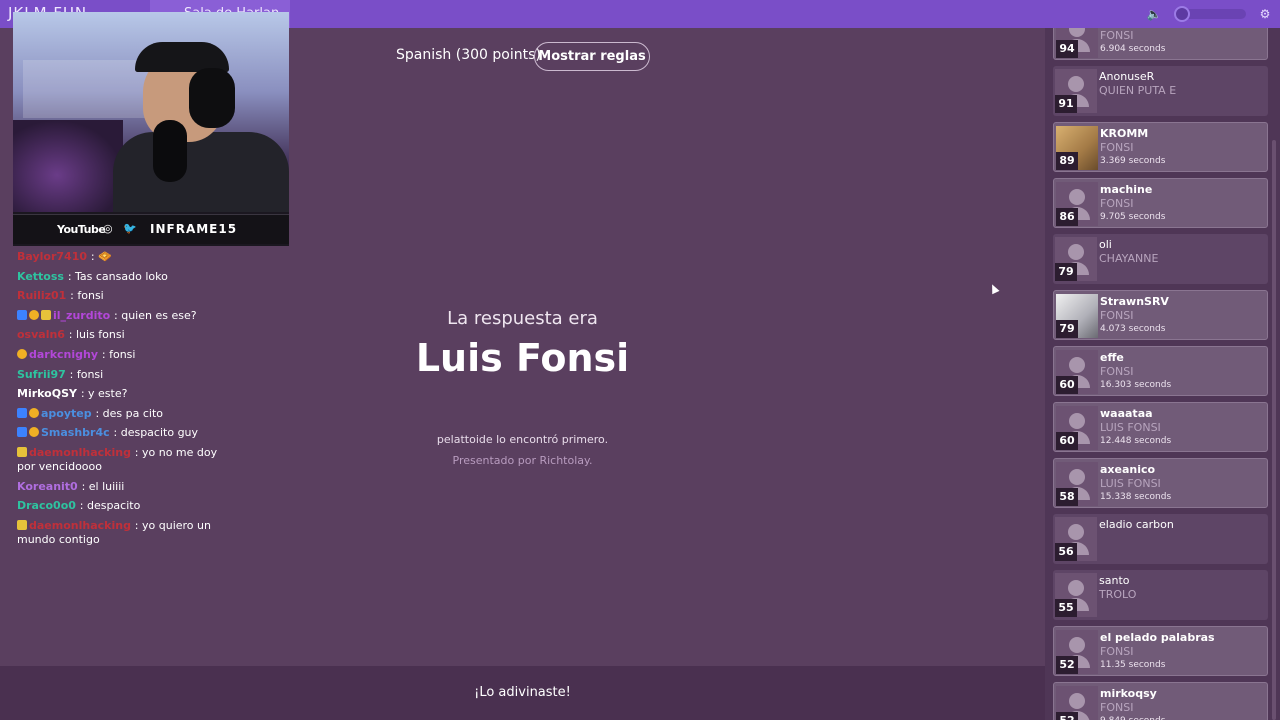  What do you see at coordinates (52, 256) in the screenshot?
I see `chat-username: Baylor7410` at bounding box center [52, 256].